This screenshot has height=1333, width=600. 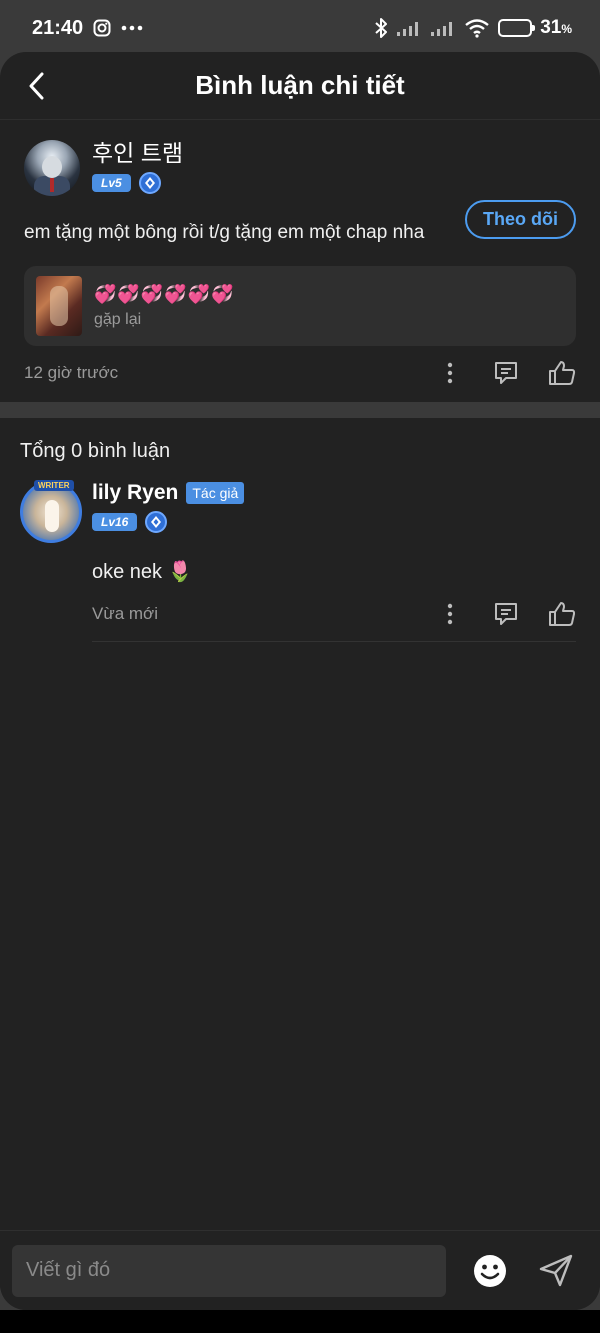 What do you see at coordinates (111, 183) in the screenshot?
I see `level-badge: Lv5` at bounding box center [111, 183].